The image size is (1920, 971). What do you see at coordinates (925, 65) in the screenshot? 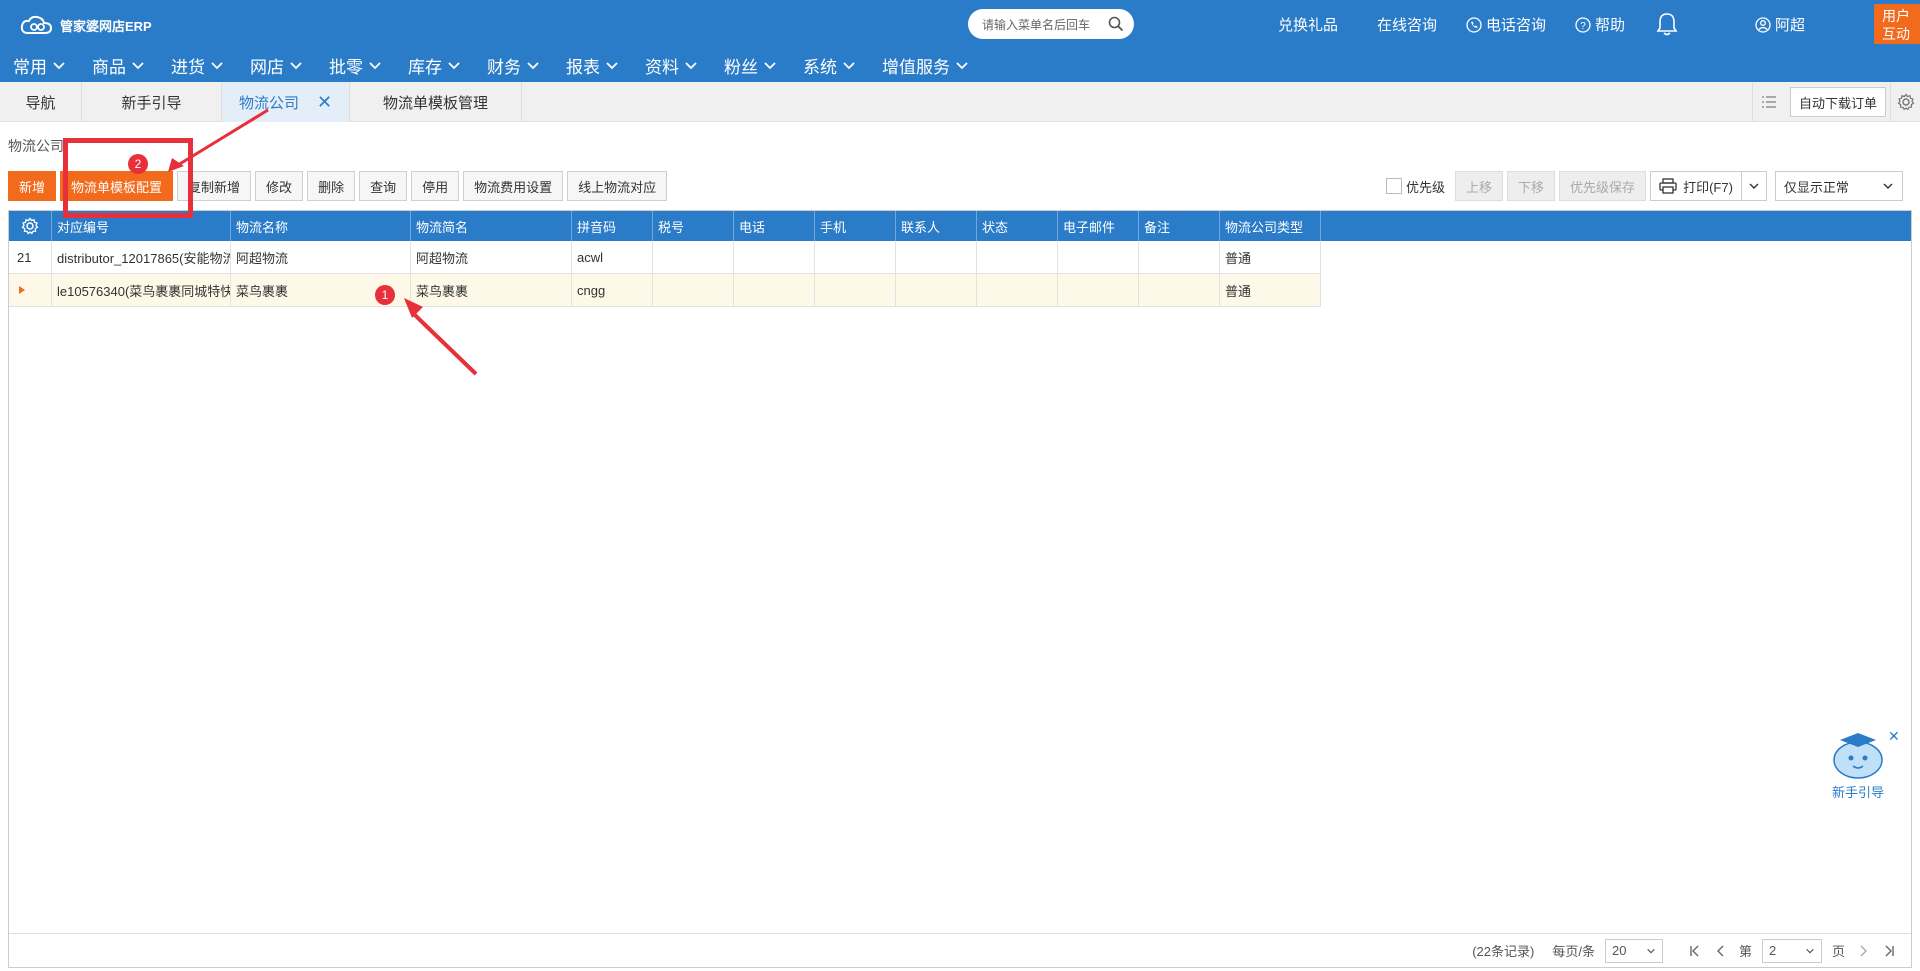
I see `nav-item: 增值服务` at bounding box center [925, 65].